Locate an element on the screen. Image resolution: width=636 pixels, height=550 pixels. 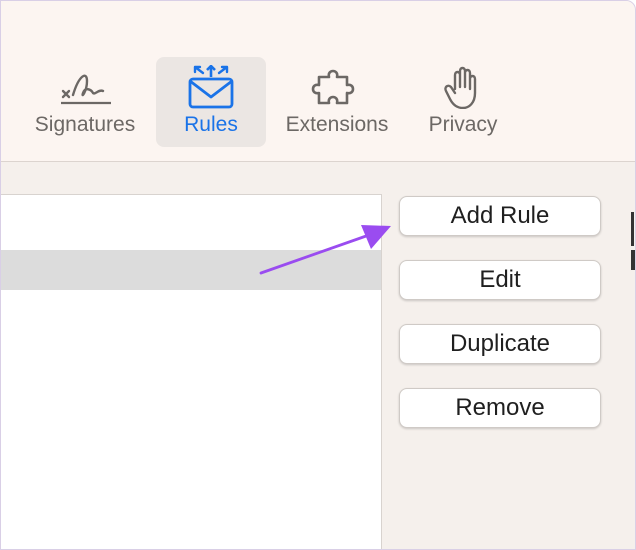
annotation-arrow-icon is located at coordinates (325, 250).